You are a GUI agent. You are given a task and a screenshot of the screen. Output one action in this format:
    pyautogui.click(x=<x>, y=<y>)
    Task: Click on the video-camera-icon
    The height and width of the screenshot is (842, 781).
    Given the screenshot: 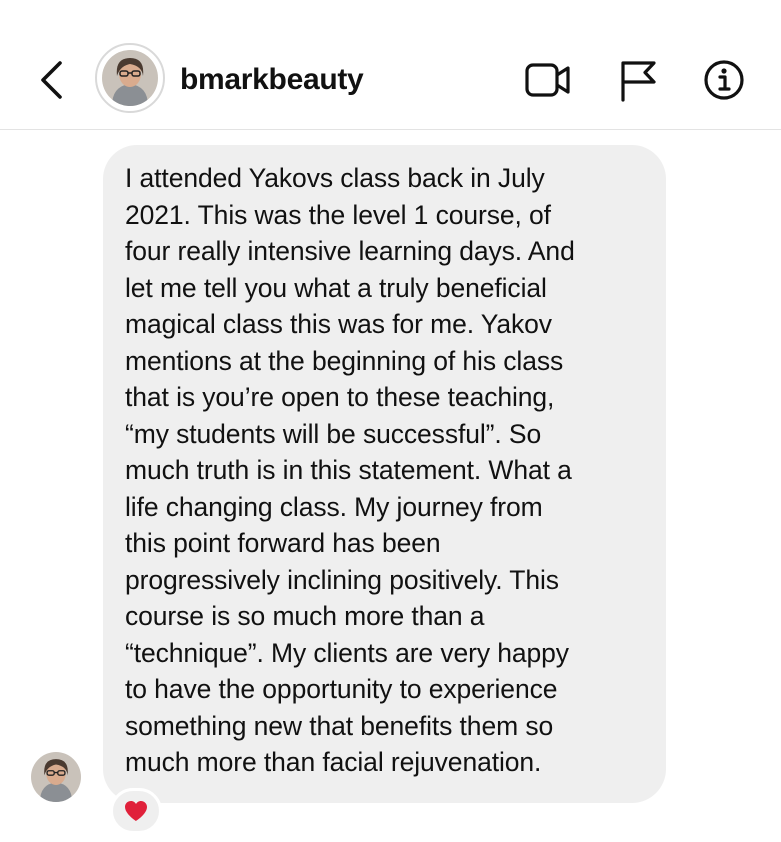 What is the action you would take?
    pyautogui.click(x=547, y=80)
    